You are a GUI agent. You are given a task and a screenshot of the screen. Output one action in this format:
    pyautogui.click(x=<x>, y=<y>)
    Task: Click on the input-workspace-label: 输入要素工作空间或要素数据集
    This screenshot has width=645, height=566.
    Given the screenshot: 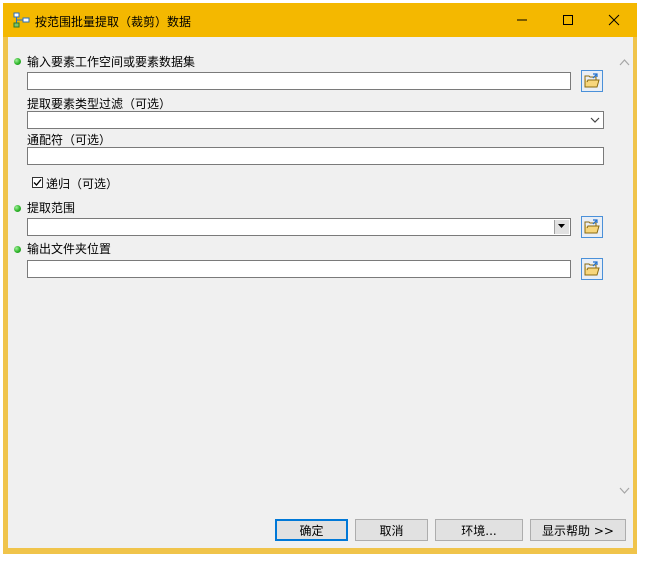 What is the action you would take?
    pyautogui.click(x=111, y=62)
    